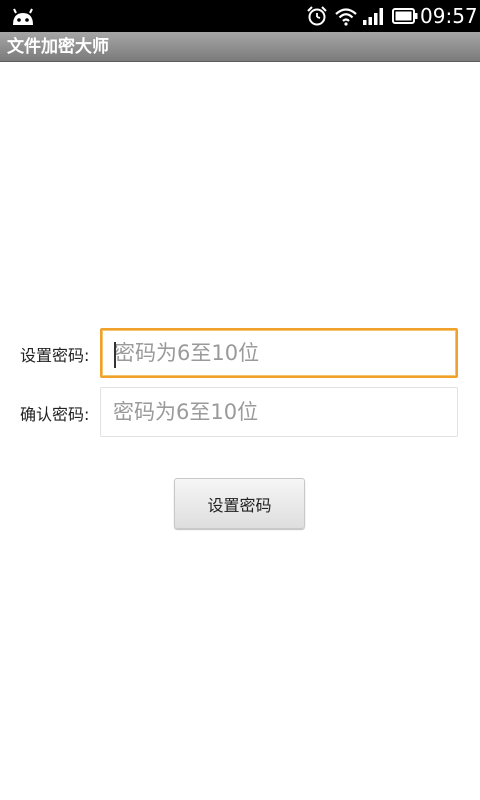 This screenshot has width=480, height=800. Describe the element at coordinates (449, 16) in the screenshot. I see `status-clock: 09:57` at that location.